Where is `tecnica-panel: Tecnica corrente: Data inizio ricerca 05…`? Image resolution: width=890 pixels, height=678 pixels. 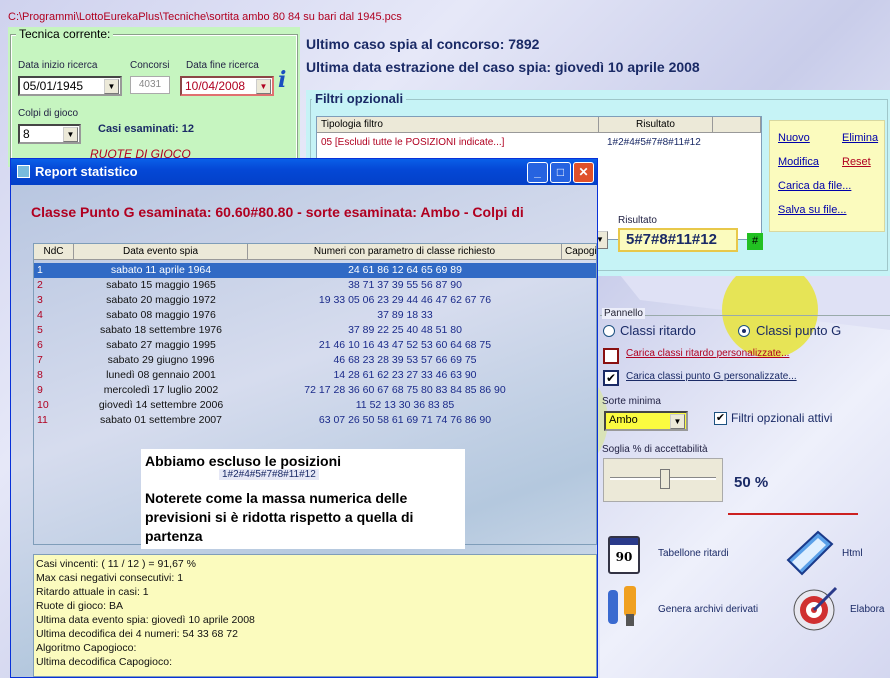
tecnica-panel: Tecnica corrente: Data inizio ricerca 05… is located at coordinates (154, 97).